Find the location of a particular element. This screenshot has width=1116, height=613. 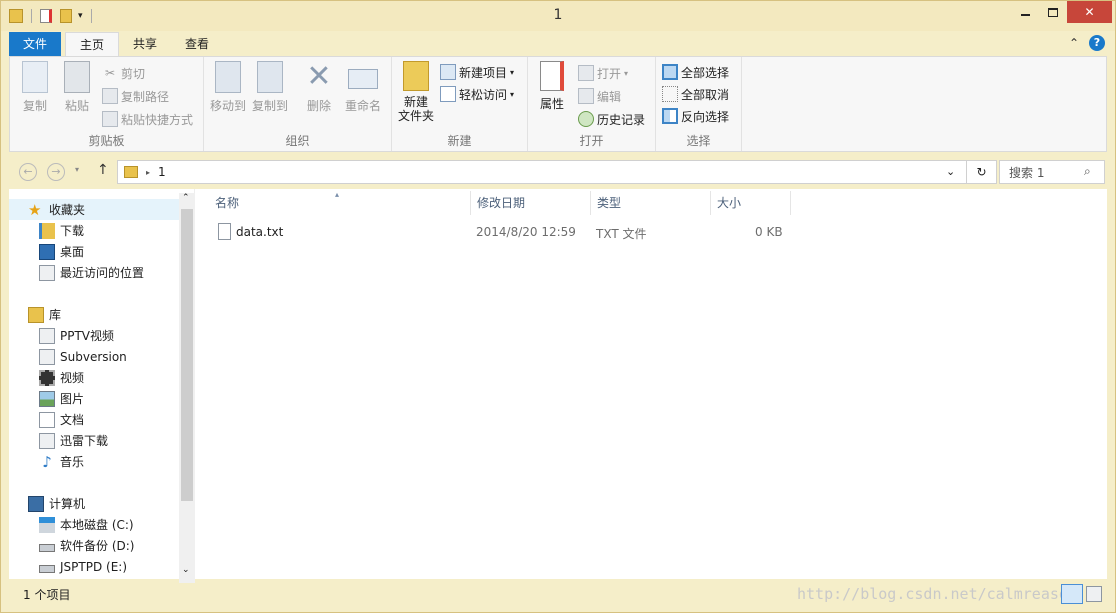

refresh-icon: ↻ is located at coordinates (981, 172).